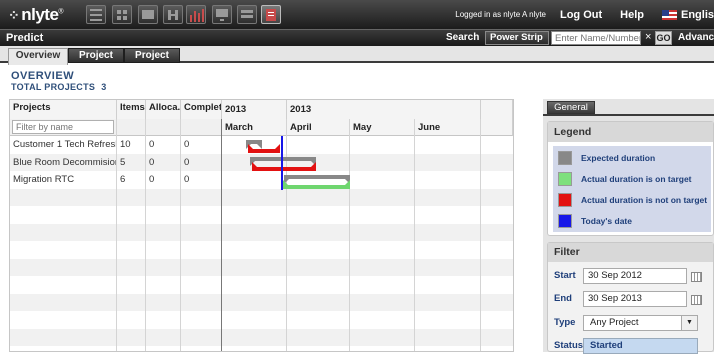  What do you see at coordinates (247, 14) in the screenshot?
I see `rack-icon` at bounding box center [247, 14].